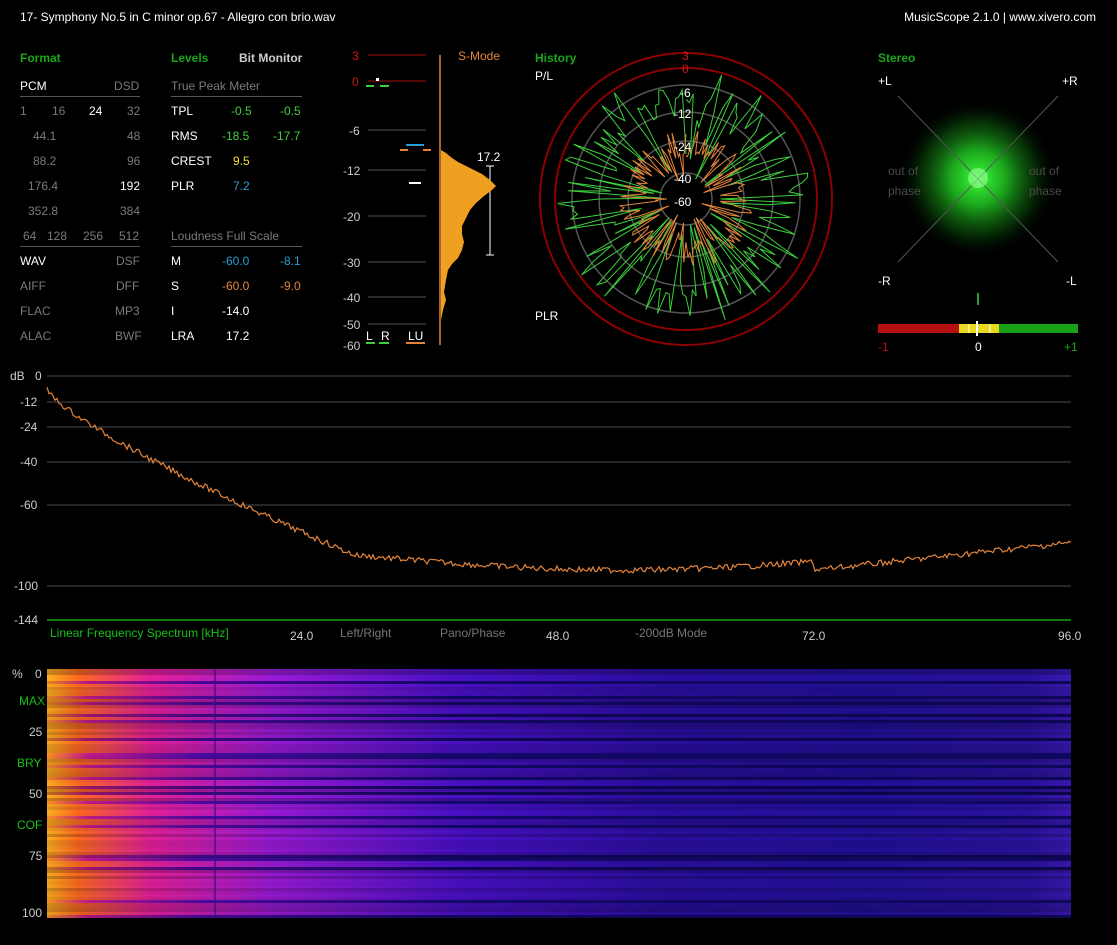  I want to click on history-ring-24: -24, so click(683, 147).